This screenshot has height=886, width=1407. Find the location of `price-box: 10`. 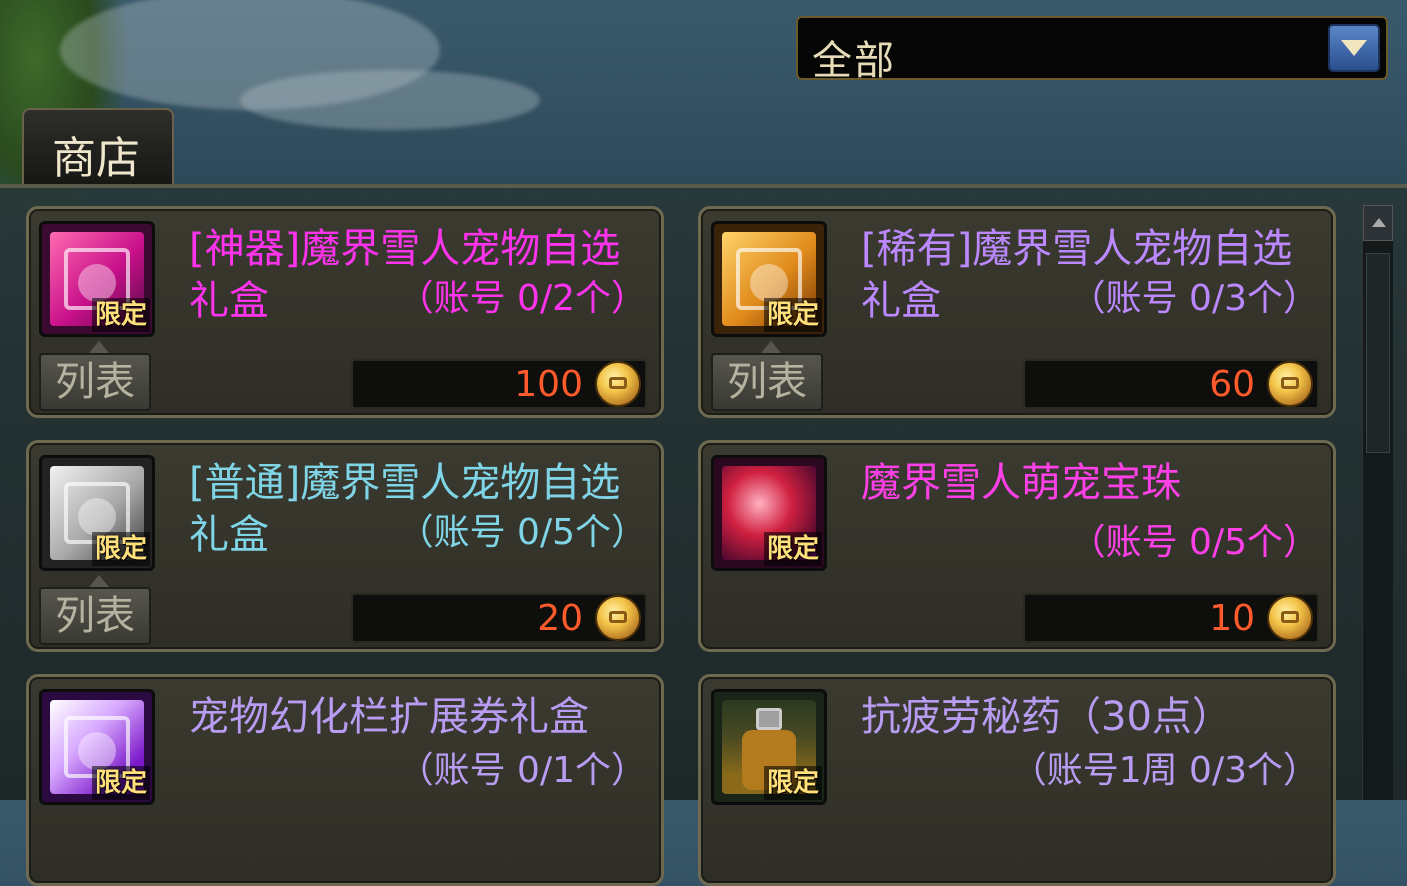

price-box: 10 is located at coordinates (1171, 618).